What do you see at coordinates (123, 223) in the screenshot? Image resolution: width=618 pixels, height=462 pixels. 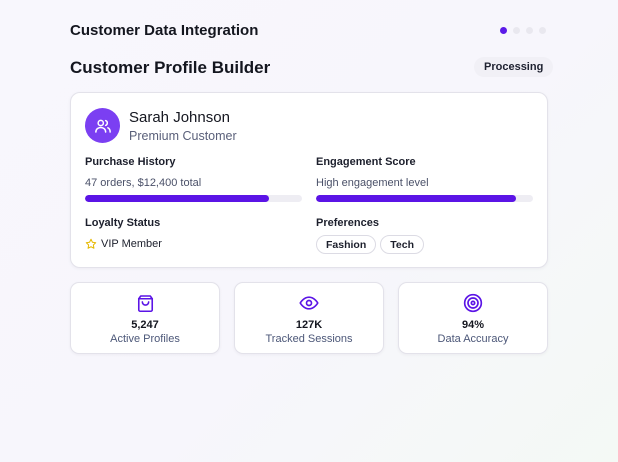 I see `loyalty-status-label: Loyalty Status` at bounding box center [123, 223].